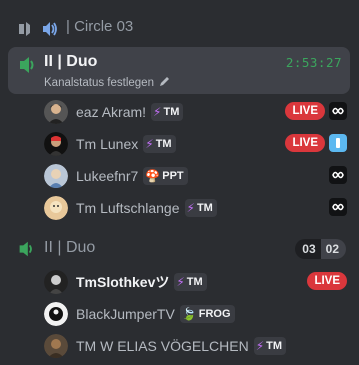 The image size is (359, 365). What do you see at coordinates (107, 144) in the screenshot?
I see `username: Tm Lunex` at bounding box center [107, 144].